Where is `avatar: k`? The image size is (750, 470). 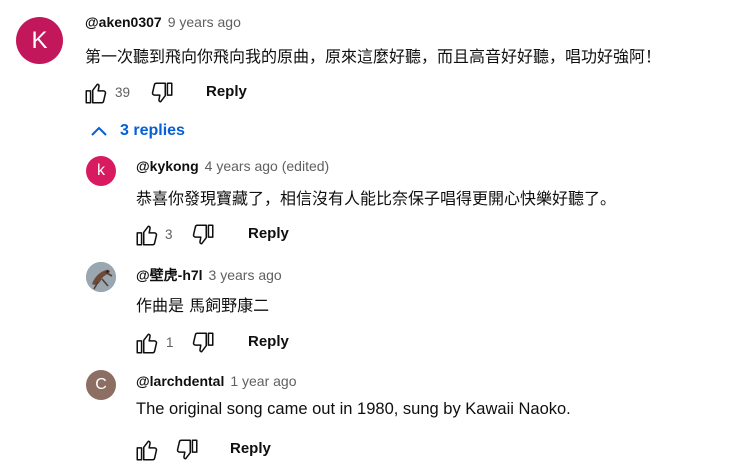 avatar: k is located at coordinates (101, 171).